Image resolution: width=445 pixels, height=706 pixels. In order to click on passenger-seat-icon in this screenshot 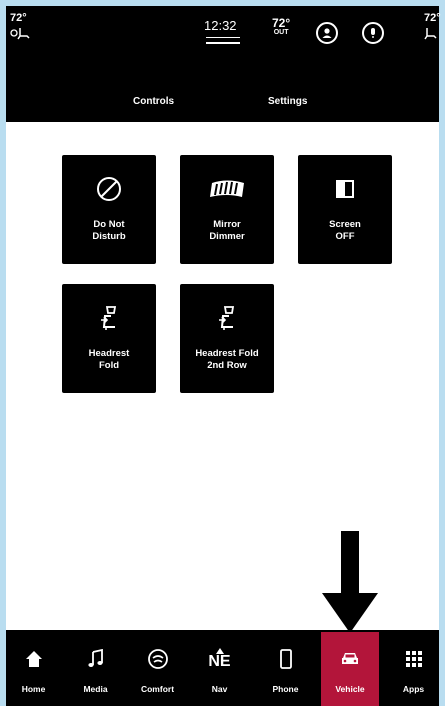, I will do `click(431, 34)`.